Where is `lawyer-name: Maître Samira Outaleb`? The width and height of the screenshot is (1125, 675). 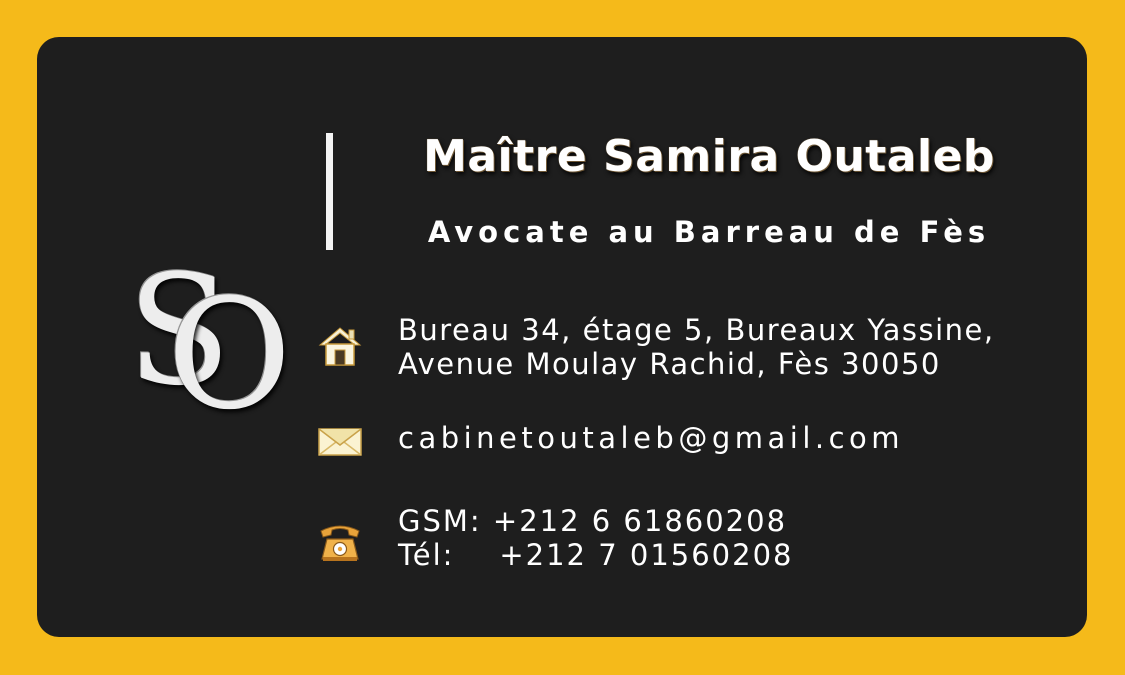
lawyer-name: Maître Samira Outaleb is located at coordinates (709, 156).